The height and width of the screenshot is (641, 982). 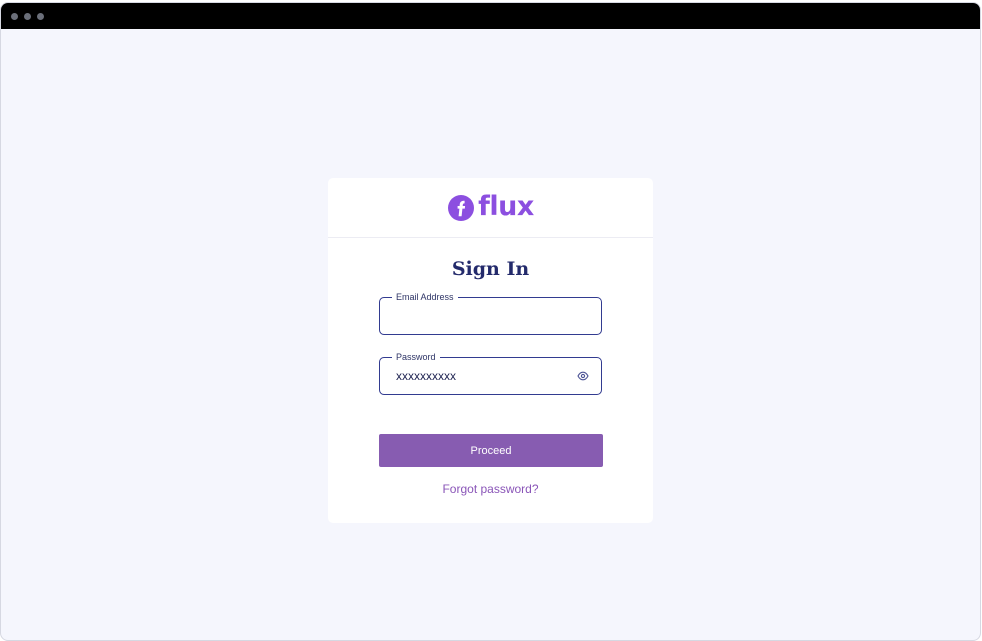 I want to click on password-field: Password, so click(x=490, y=373).